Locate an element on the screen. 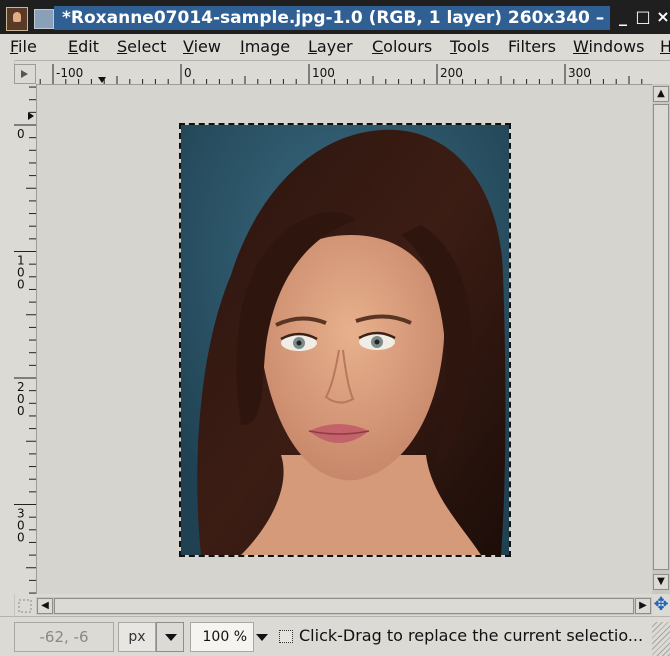  horizontal-ruler: -100 0 100 200 300 is located at coordinates (344, 74).